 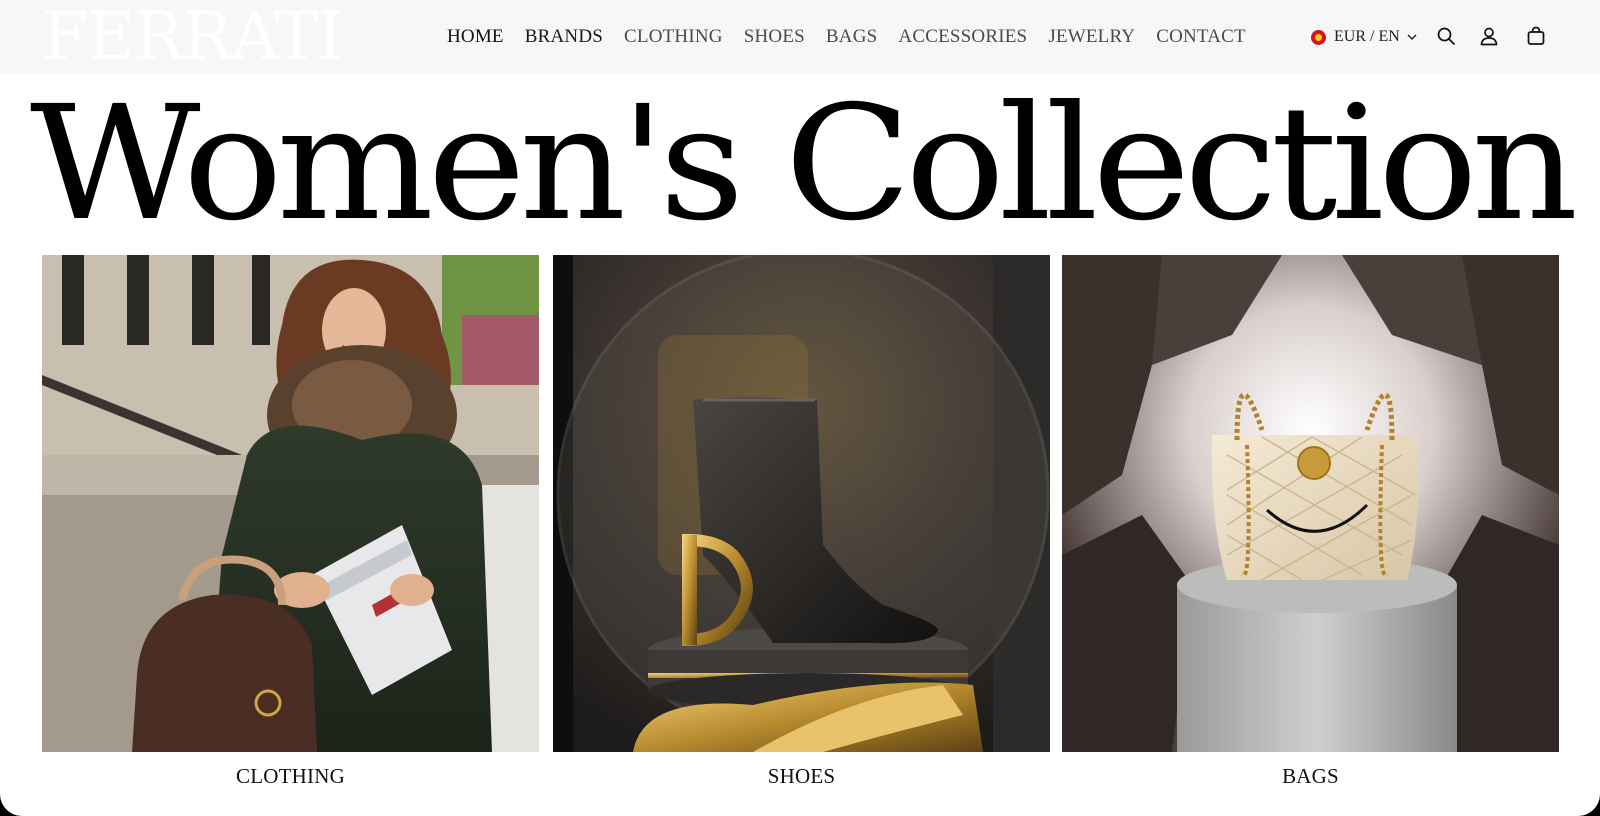 What do you see at coordinates (564, 37) in the screenshot?
I see `nav-brands: BRANDS` at bounding box center [564, 37].